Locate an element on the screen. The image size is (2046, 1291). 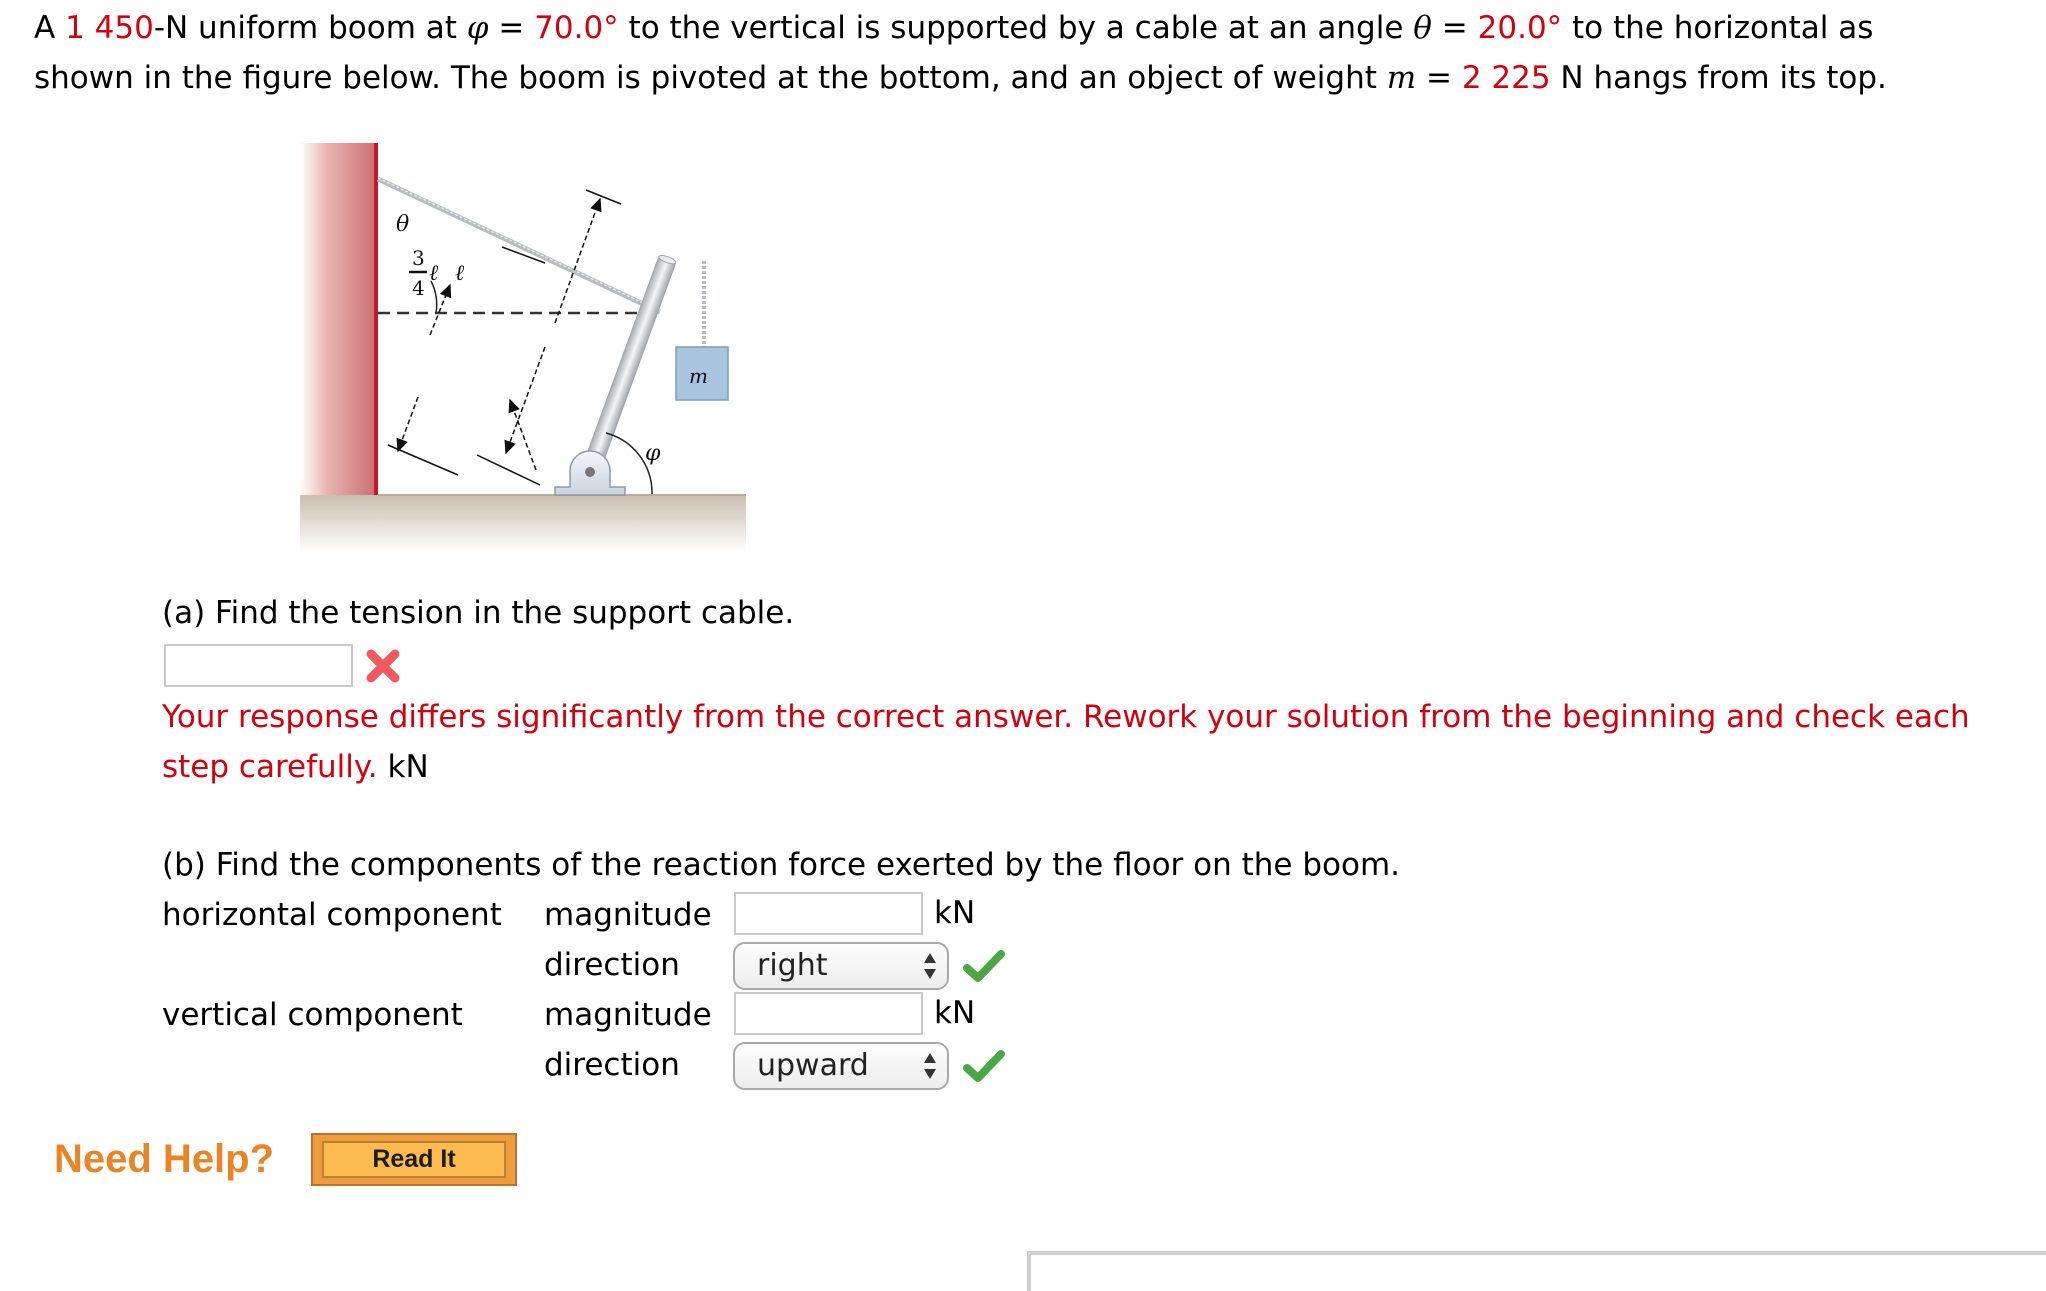
read-it-button: Read It is located at coordinates (414, 1159).